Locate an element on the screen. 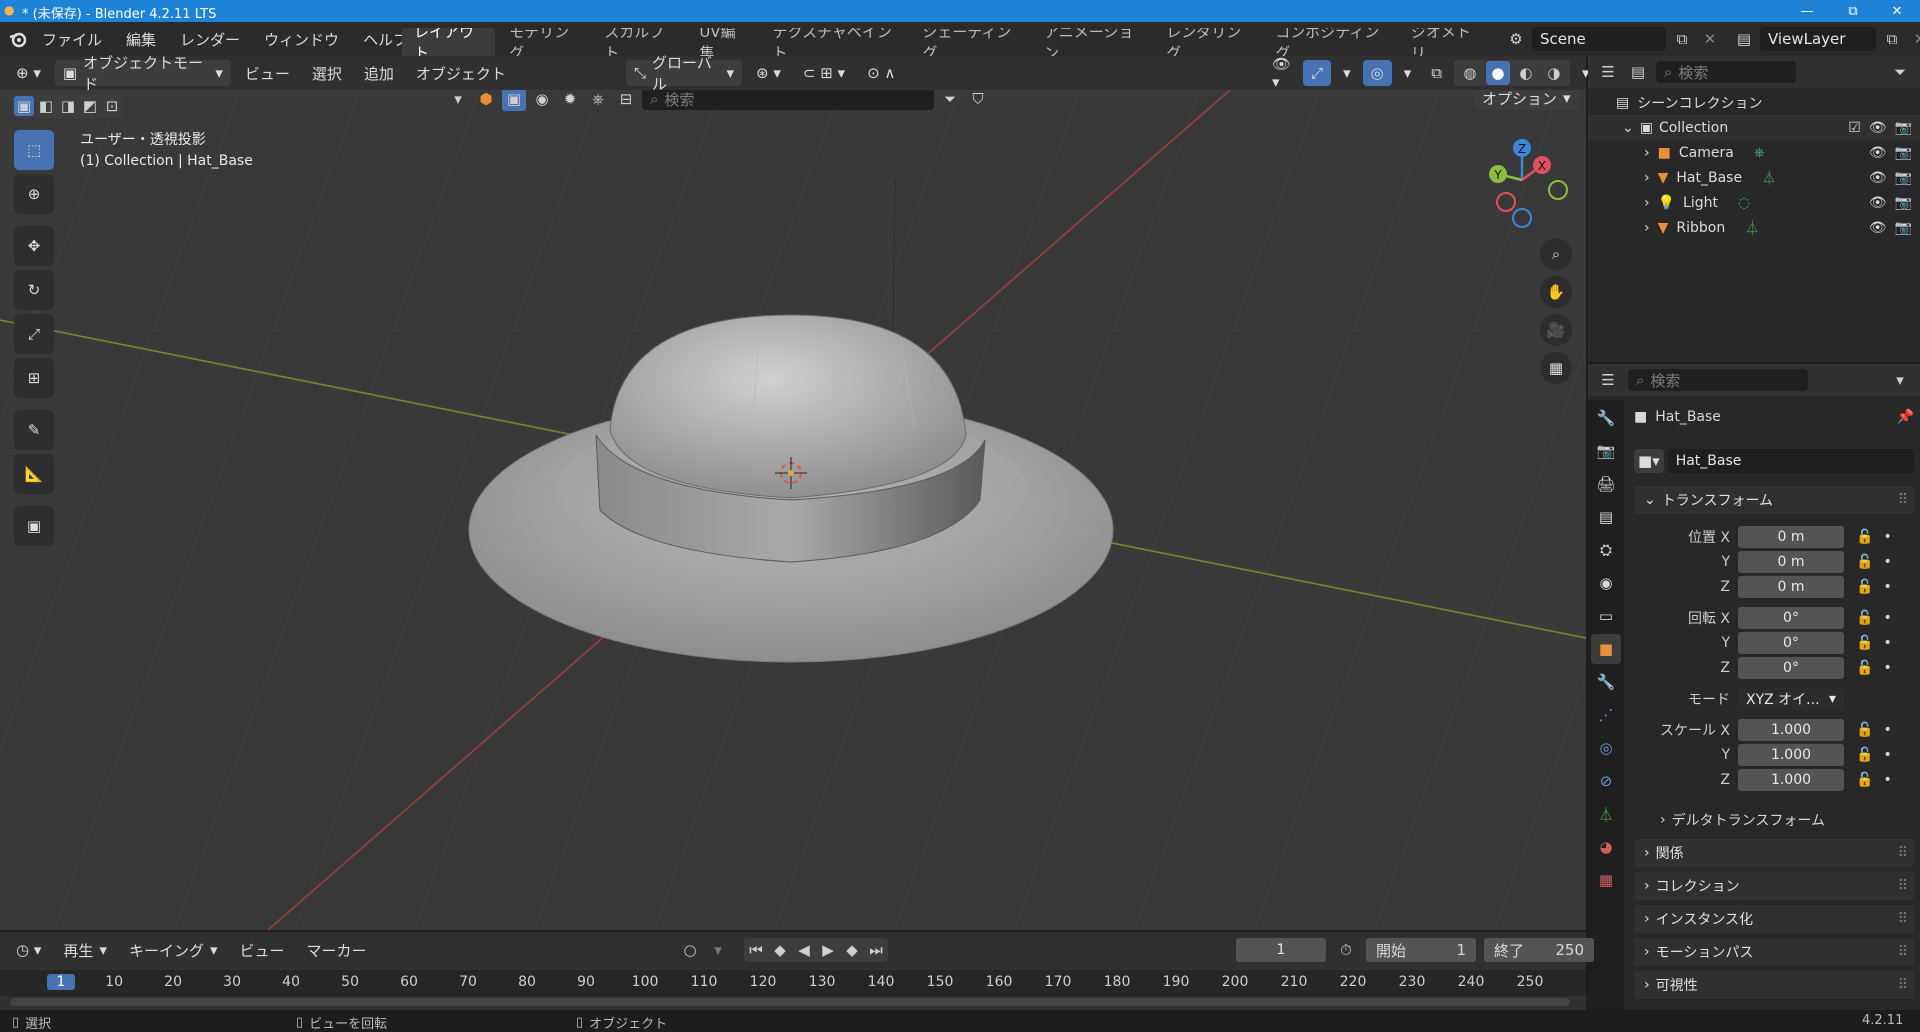  view-layer-tab-icon: ▤ is located at coordinates (1606, 517).